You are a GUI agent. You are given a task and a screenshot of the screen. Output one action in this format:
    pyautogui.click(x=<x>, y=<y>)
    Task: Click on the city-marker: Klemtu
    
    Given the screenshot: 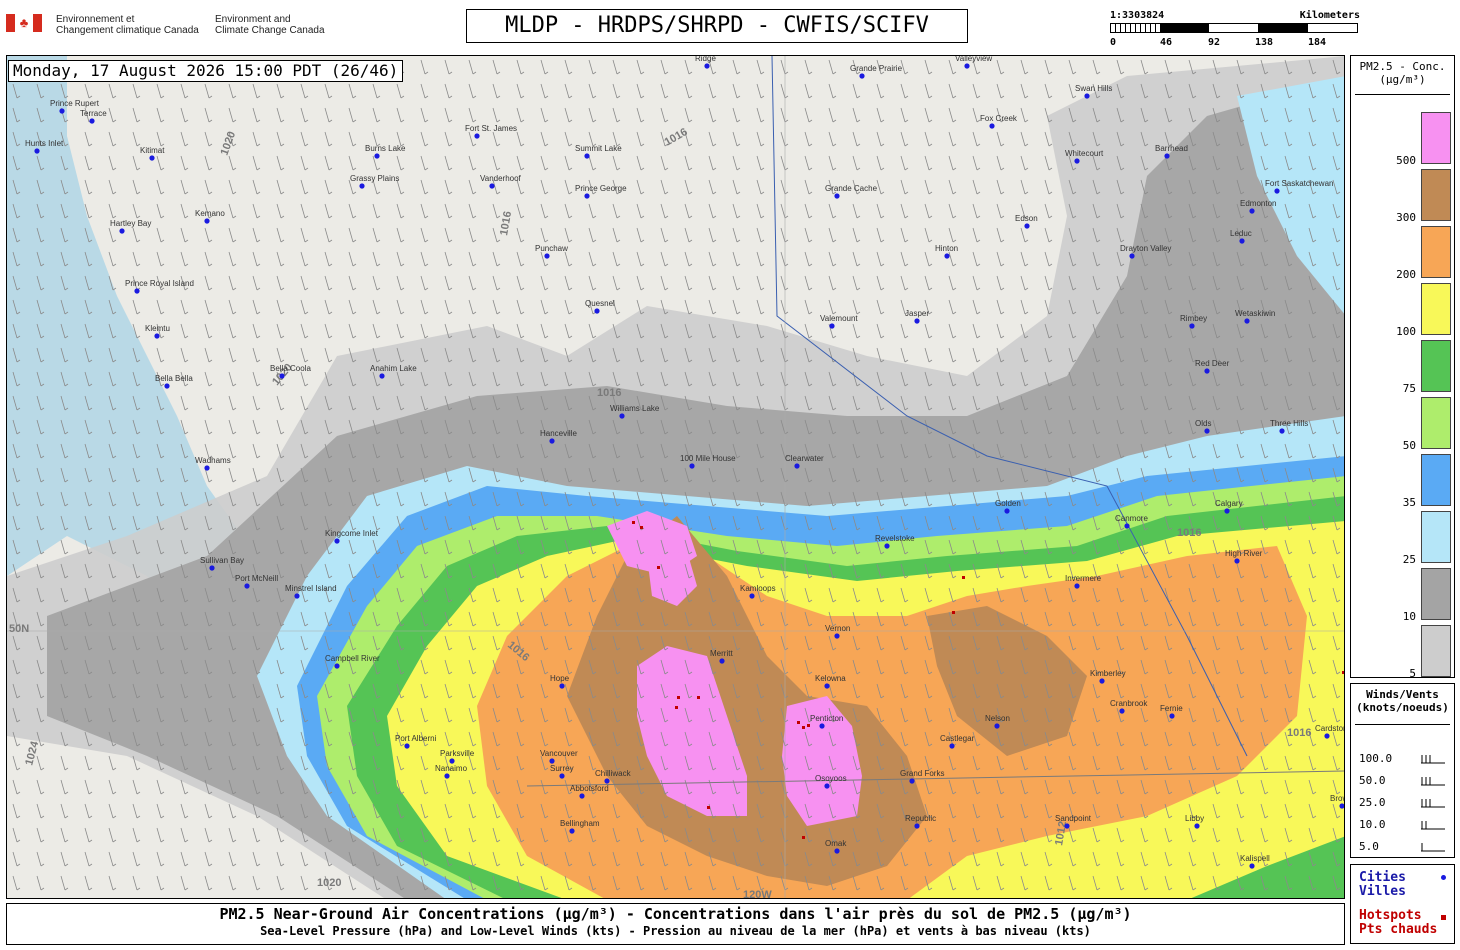 What is the action you would take?
    pyautogui.click(x=157, y=331)
    